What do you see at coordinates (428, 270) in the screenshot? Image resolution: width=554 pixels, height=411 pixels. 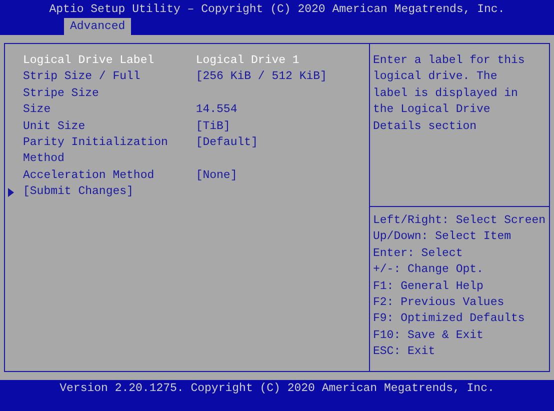 I see `key-hint: +/-: Change Opt.` at bounding box center [428, 270].